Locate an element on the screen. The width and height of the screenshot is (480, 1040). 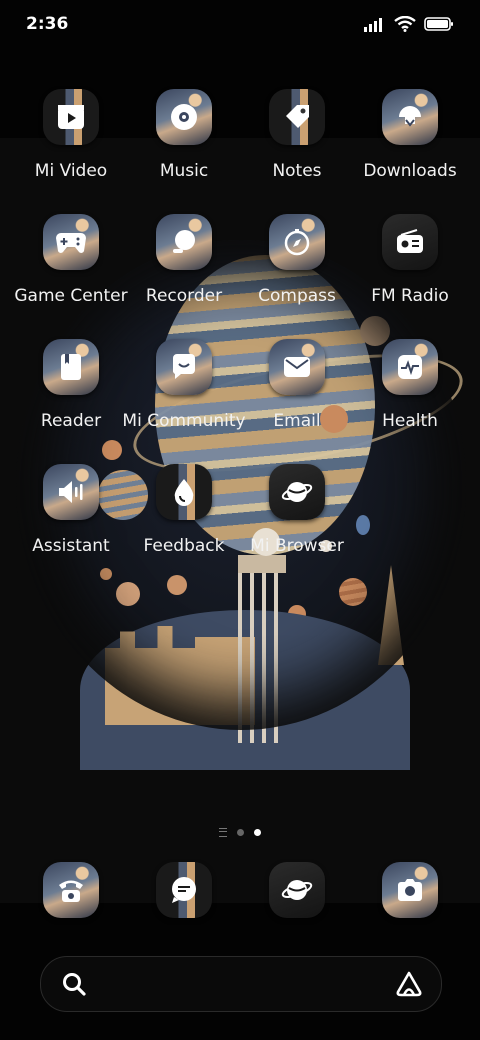
status-time: 2:36 is located at coordinates (47, 24).